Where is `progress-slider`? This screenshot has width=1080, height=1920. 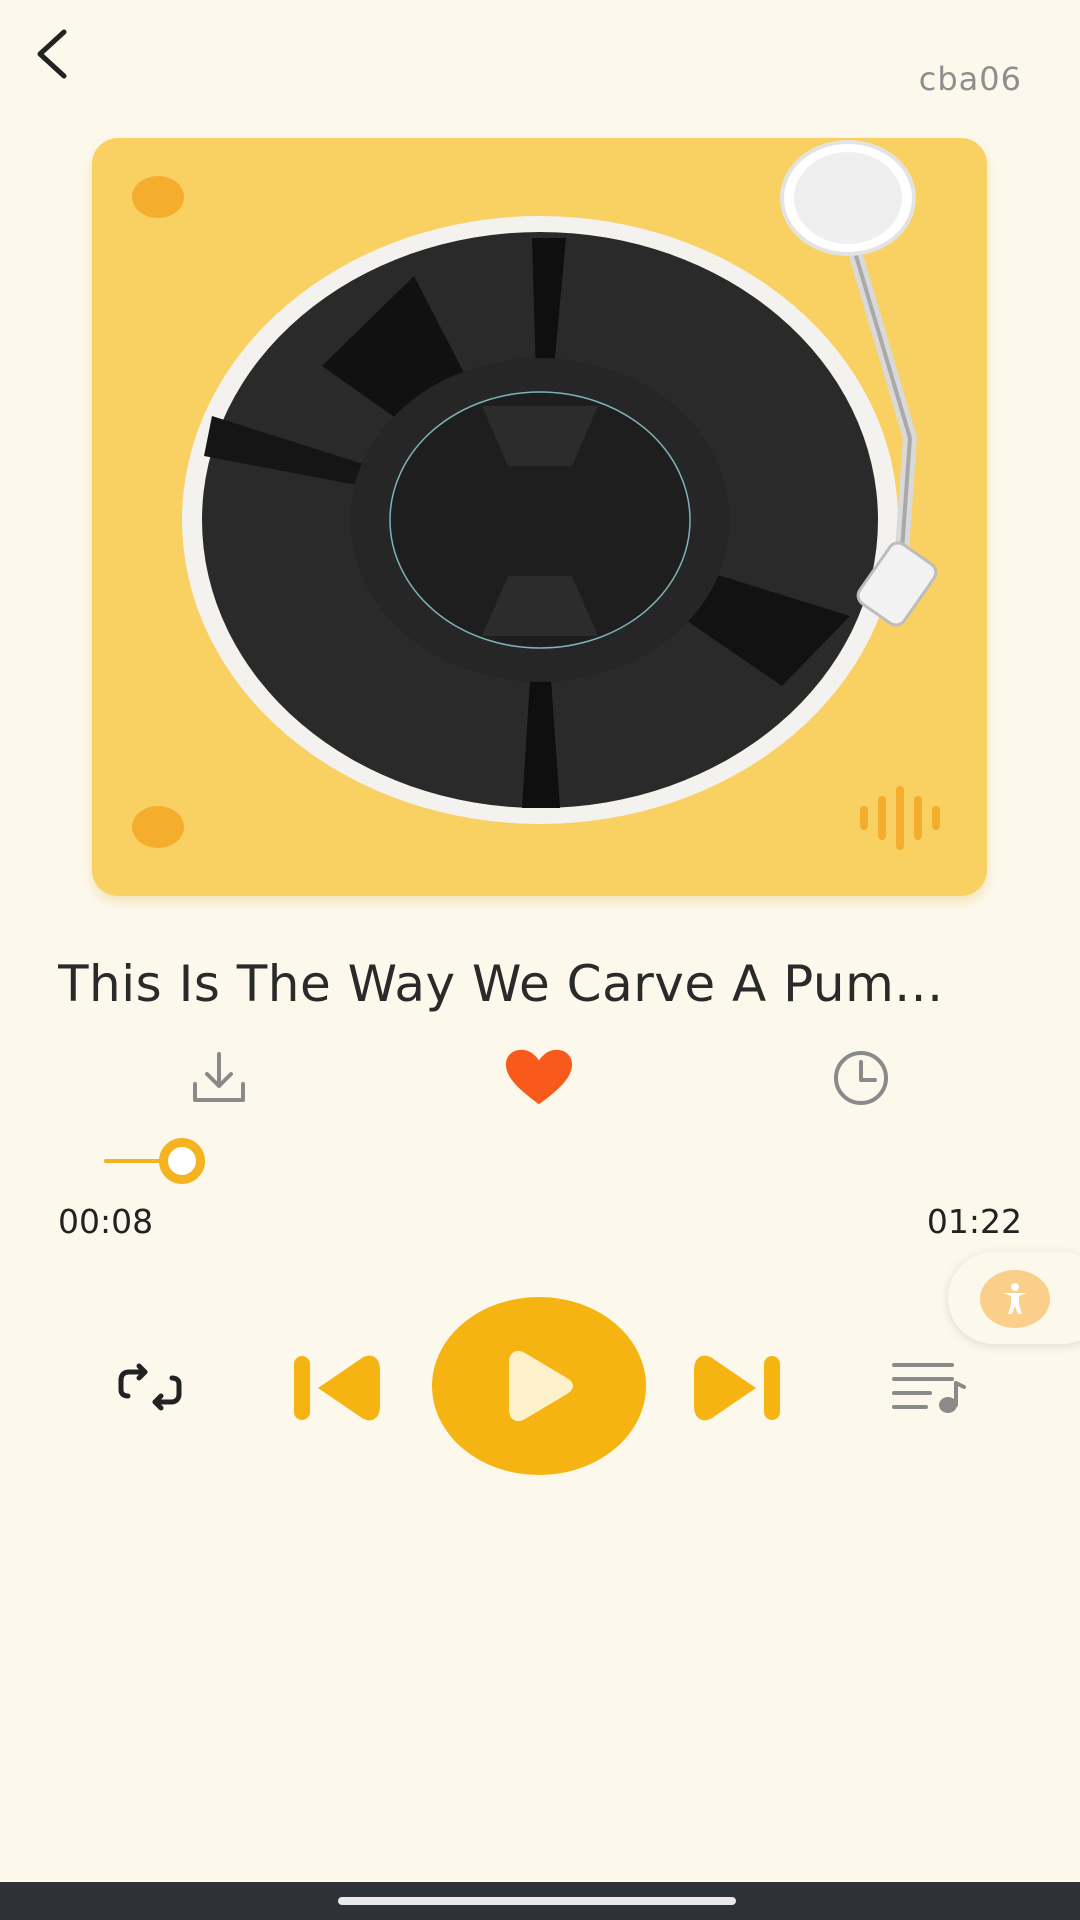 progress-slider is located at coordinates (504, 1161).